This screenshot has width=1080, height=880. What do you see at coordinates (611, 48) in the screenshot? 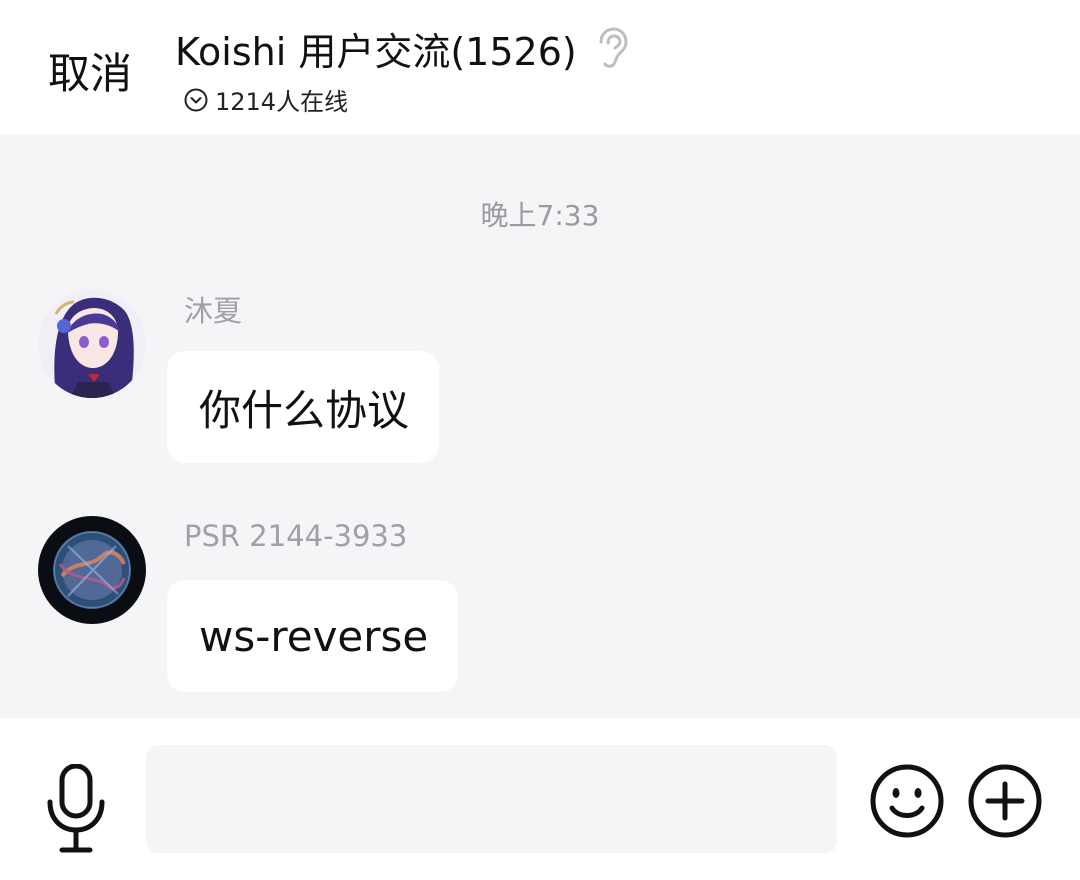
I see `ear-icon` at bounding box center [611, 48].